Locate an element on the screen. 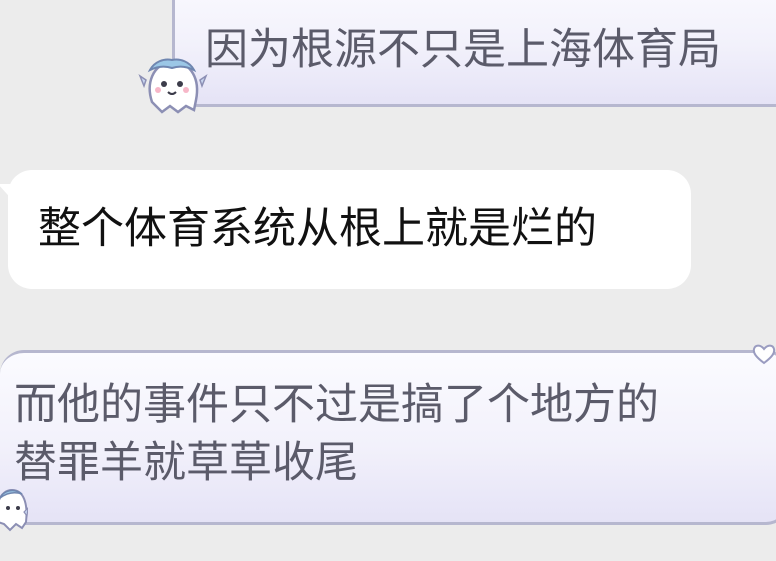 The height and width of the screenshot is (561, 776). message-bubble-1: 因为根源不只是上海体育局 is located at coordinates (474, 53).